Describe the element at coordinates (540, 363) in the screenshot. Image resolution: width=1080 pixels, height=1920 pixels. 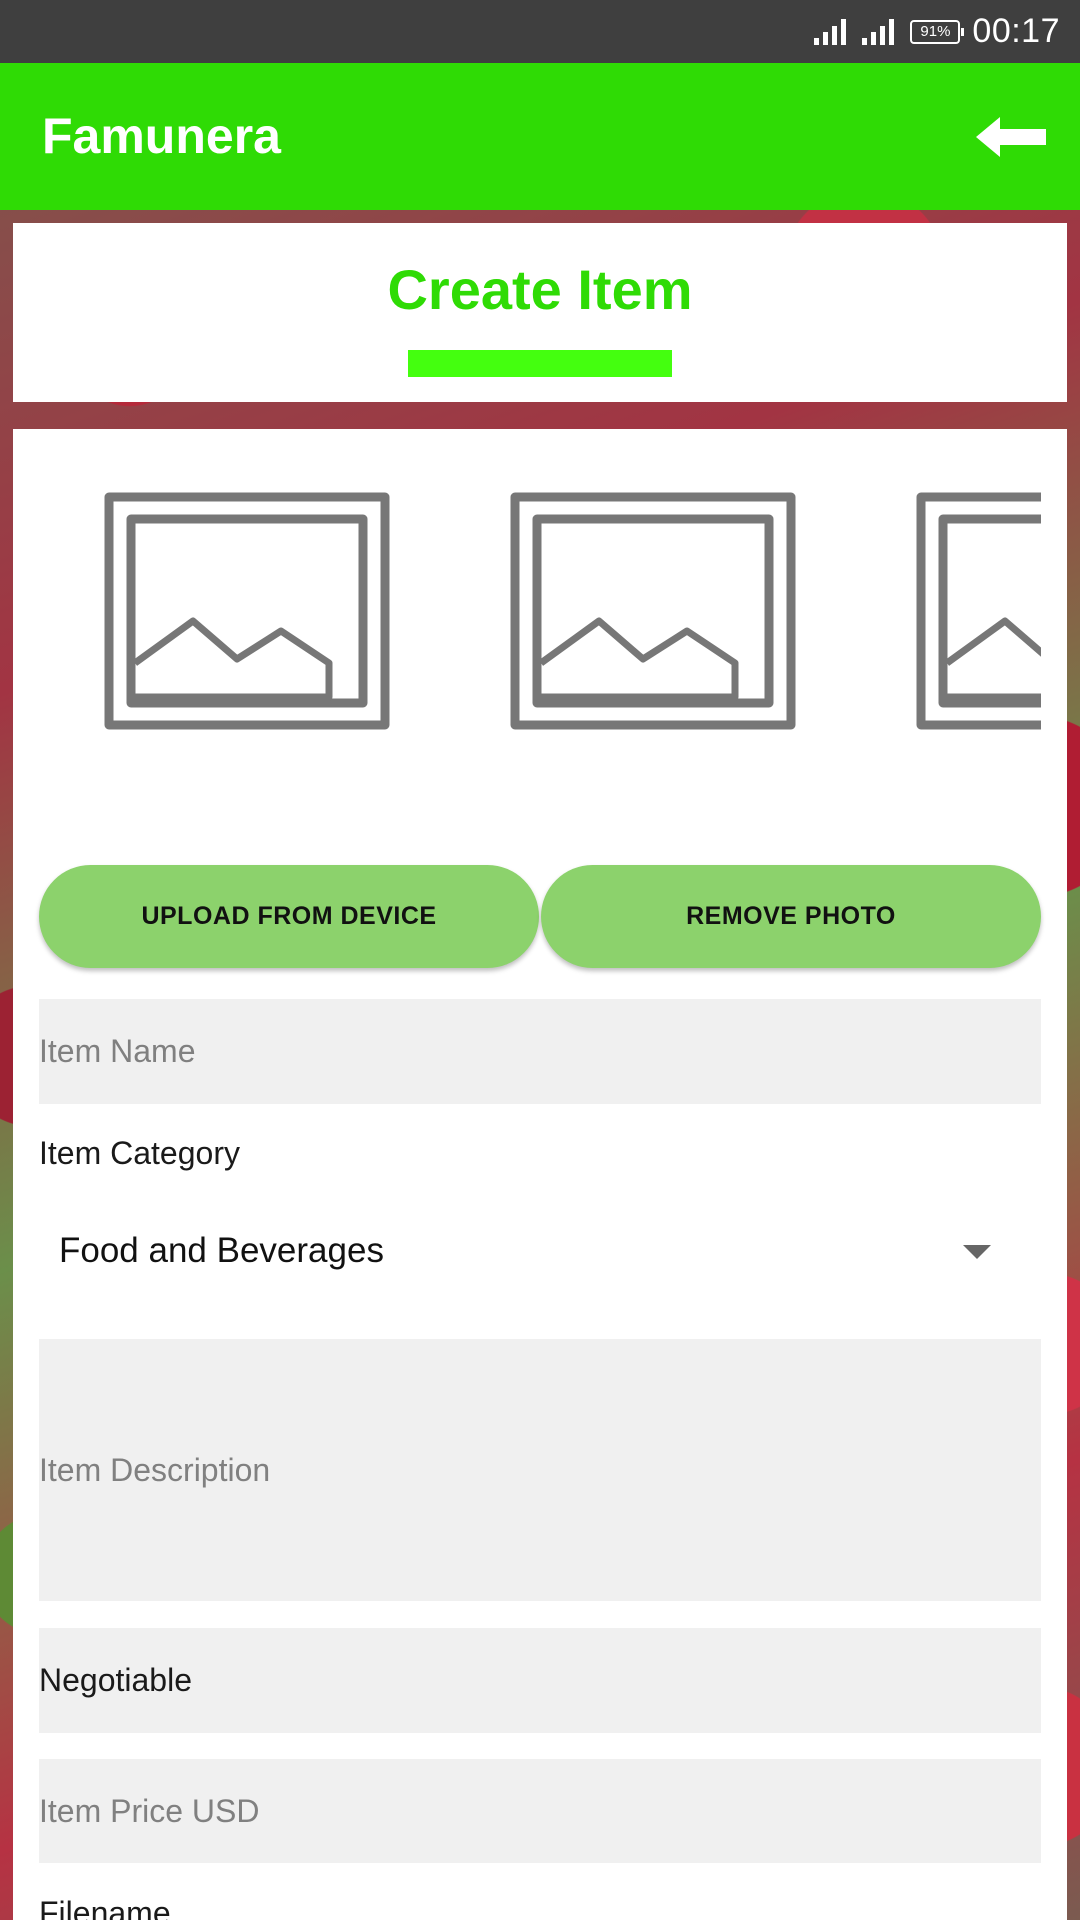
I see `title-underline` at that location.